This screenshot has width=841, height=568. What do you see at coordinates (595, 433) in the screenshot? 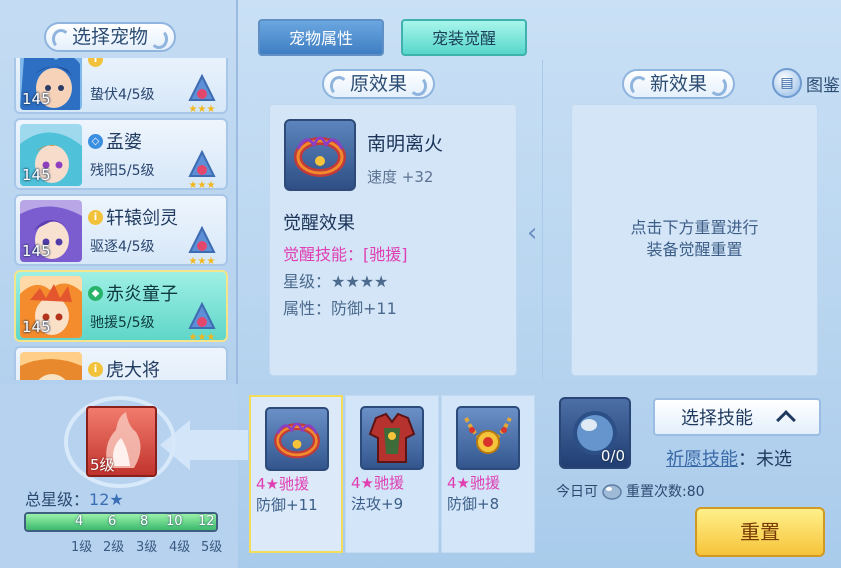
I see `reset-orb: 0/0` at bounding box center [595, 433].